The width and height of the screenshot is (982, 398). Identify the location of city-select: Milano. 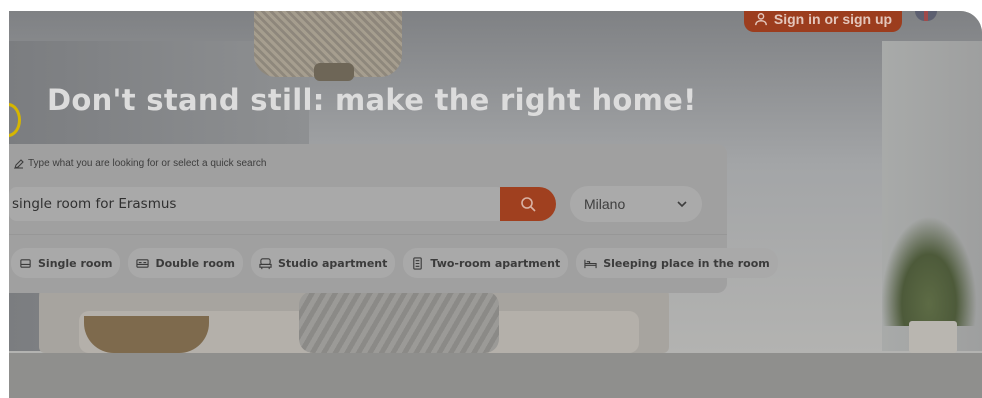
(636, 204).